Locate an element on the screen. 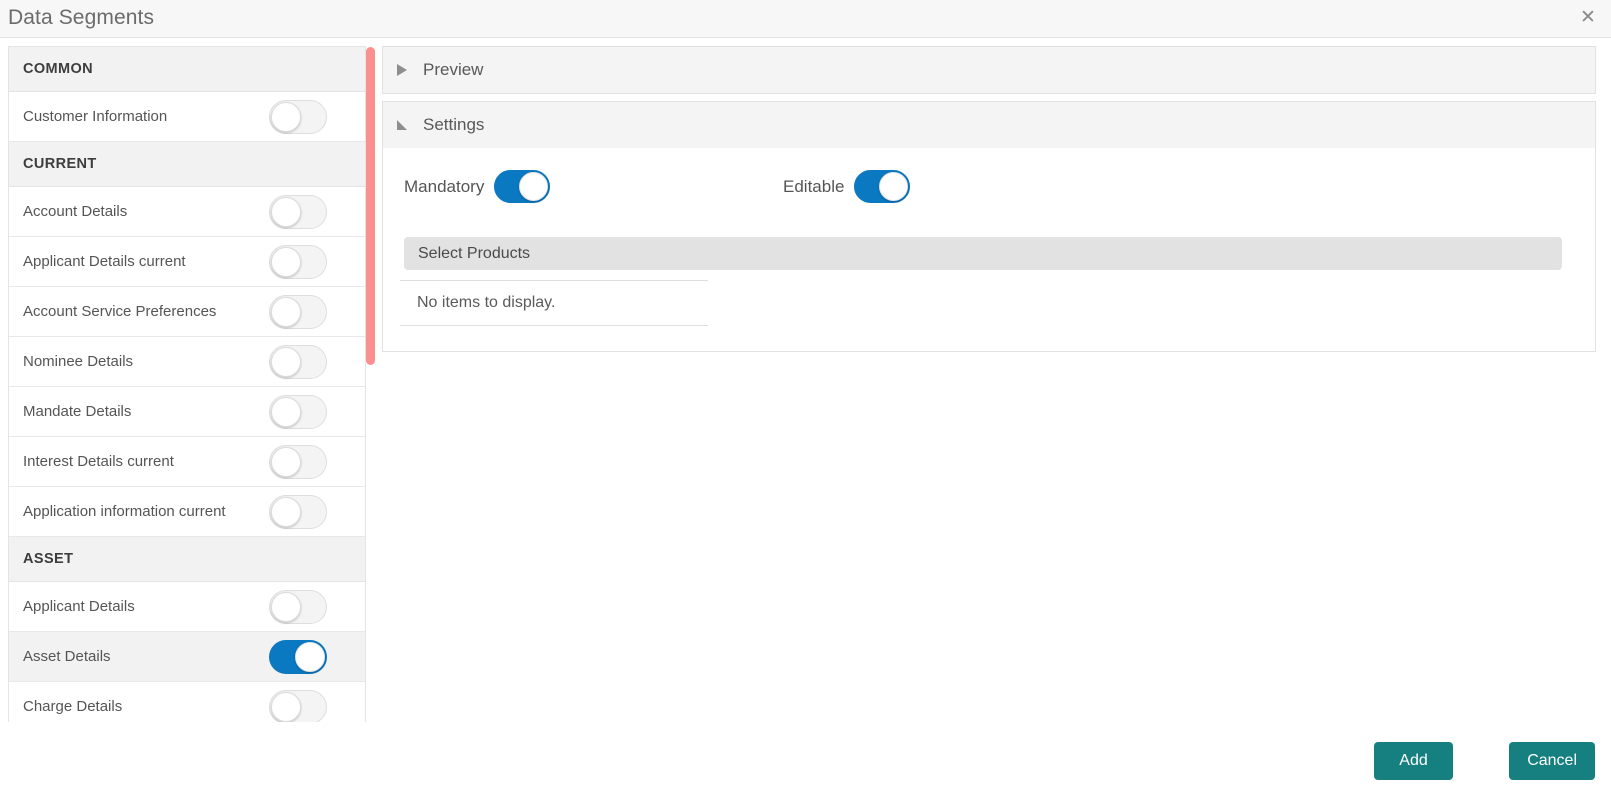 This screenshot has width=1611, height=791. segment-toggle-charge-details is located at coordinates (298, 705).